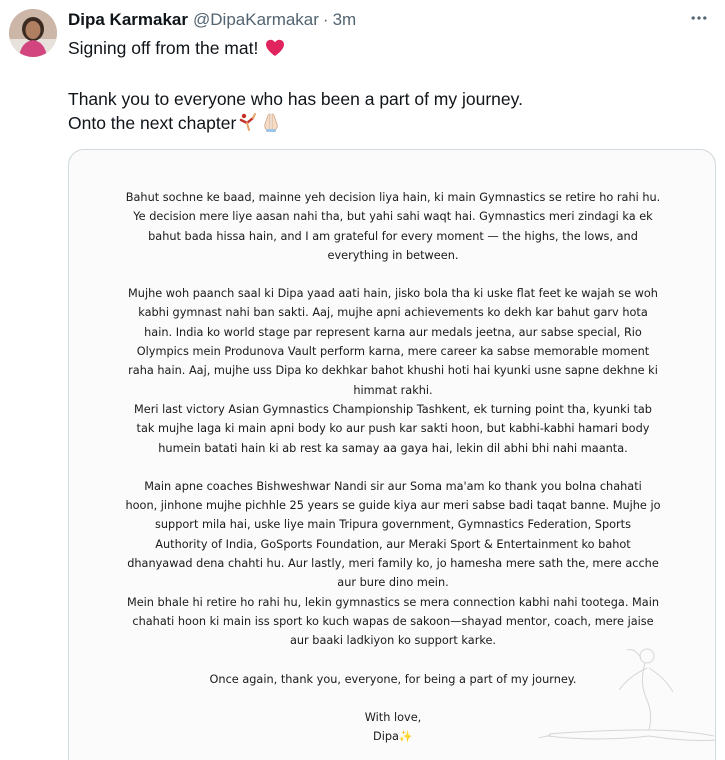  I want to click on letter-line: himmat rakhi., so click(393, 390).